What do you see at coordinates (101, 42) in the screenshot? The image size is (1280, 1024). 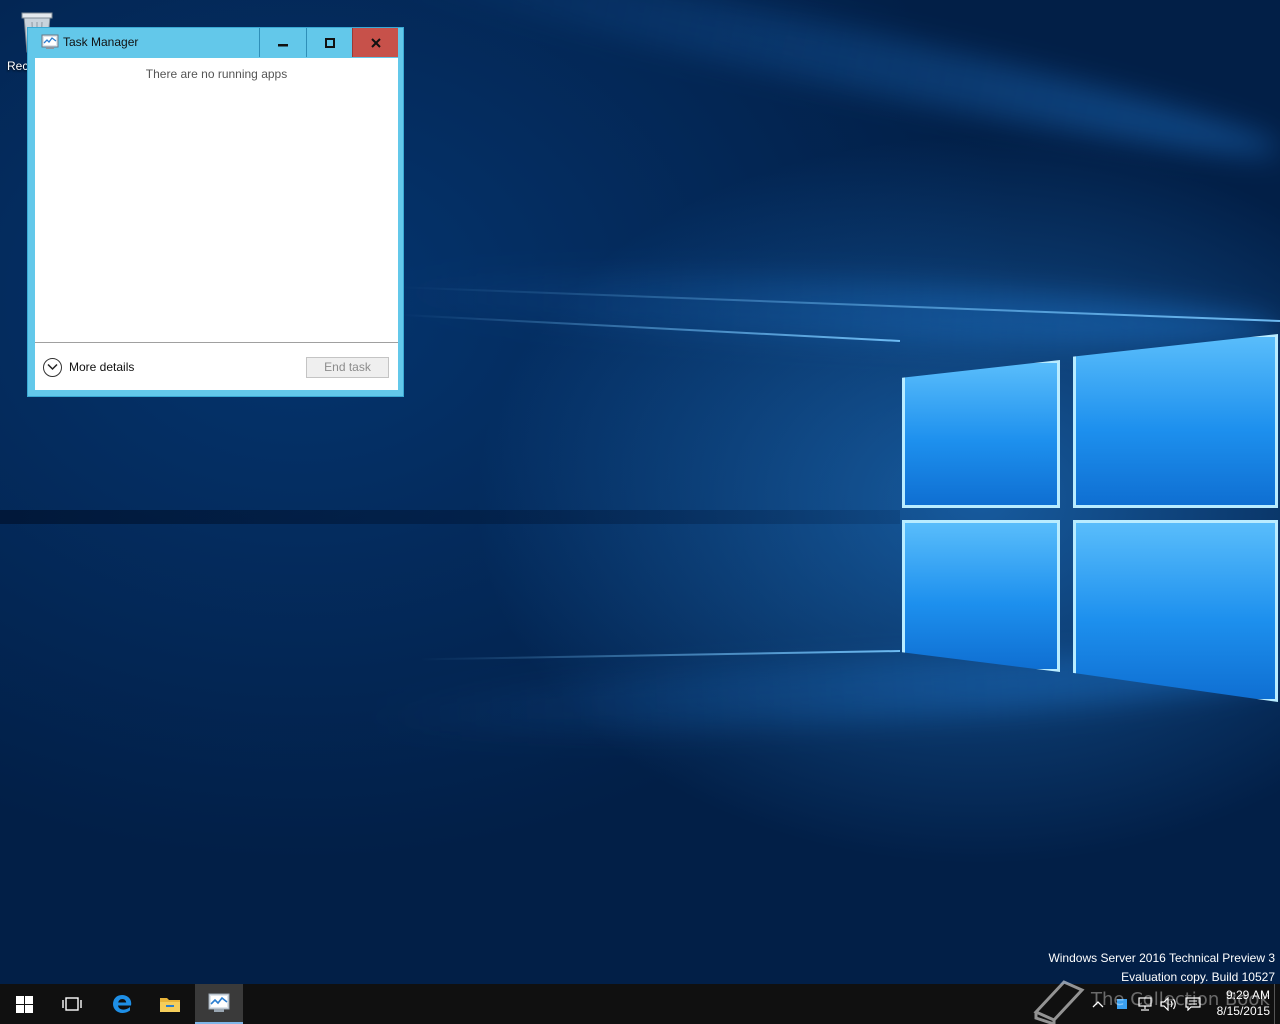 I see `window-title: Task Manager` at bounding box center [101, 42].